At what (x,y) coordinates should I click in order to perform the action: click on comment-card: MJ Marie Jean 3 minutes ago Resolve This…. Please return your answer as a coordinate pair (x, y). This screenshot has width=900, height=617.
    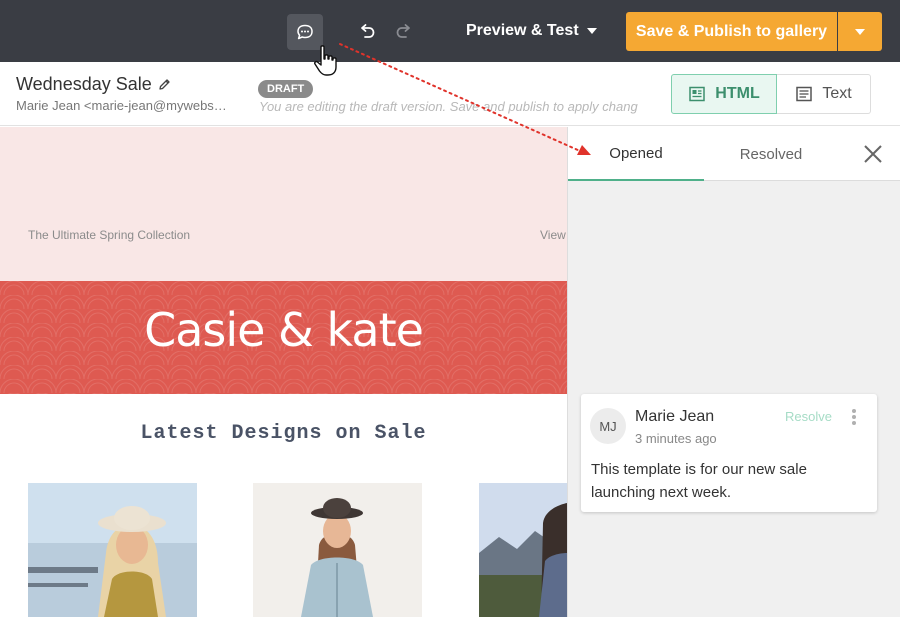
    Looking at the image, I should click on (729, 453).